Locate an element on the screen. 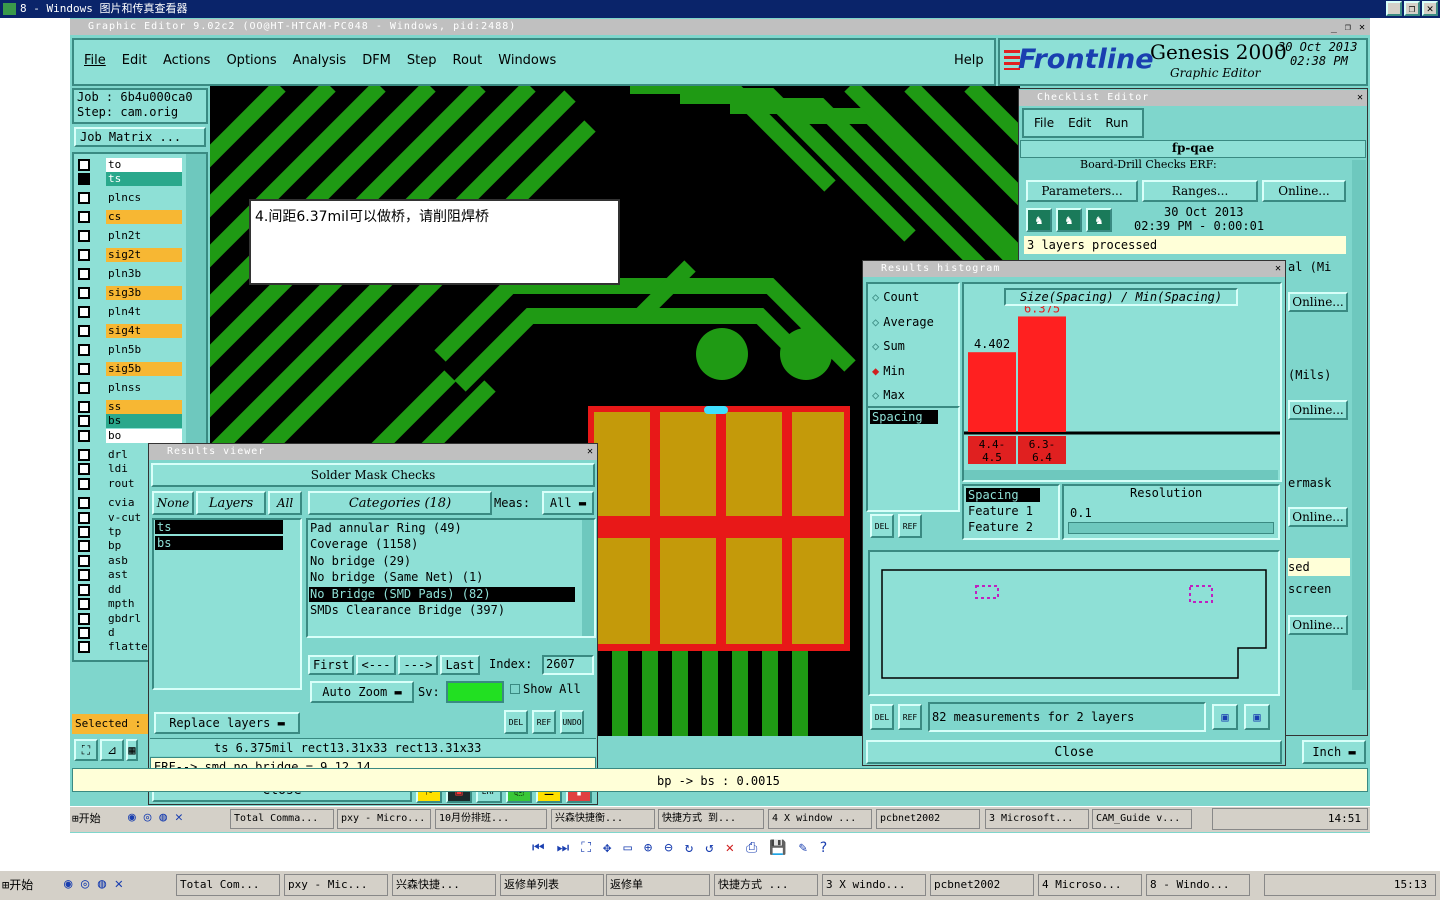 Image resolution: width=1440 pixels, height=900 pixels. layer-row: pln5b is located at coordinates (130, 350).